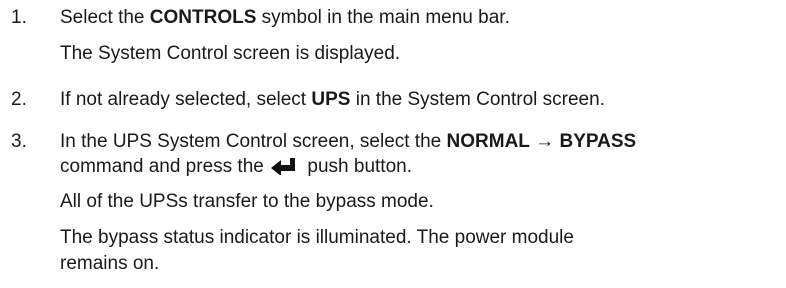 This screenshot has width=786, height=288. Describe the element at coordinates (488, 141) in the screenshot. I see `normal-keyword: NORMAL` at that location.